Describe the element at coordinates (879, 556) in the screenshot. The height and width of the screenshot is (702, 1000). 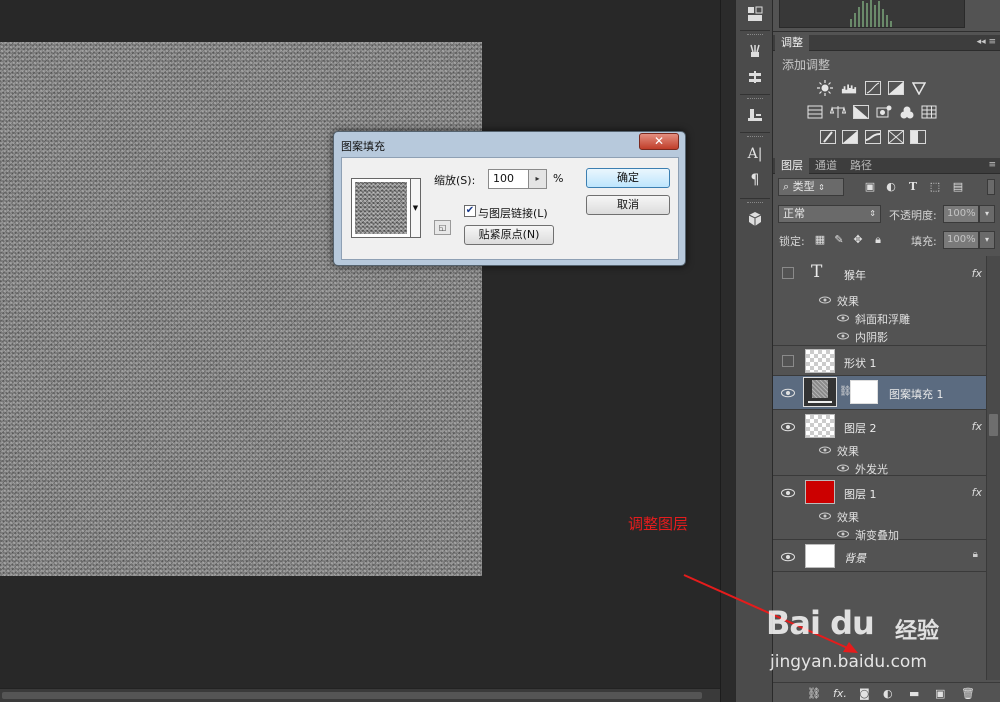
I see `layer-row: 背景 🔒︎` at that location.